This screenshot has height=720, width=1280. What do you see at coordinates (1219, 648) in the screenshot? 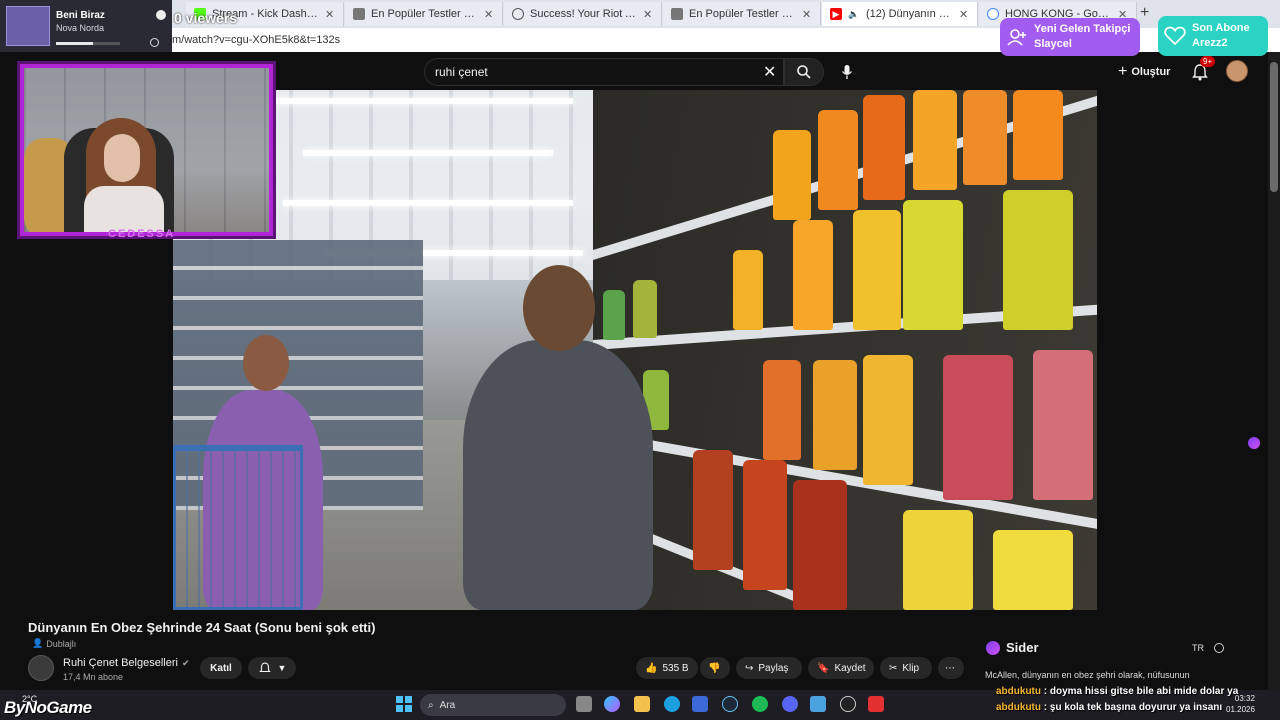
I see `settings-icon` at bounding box center [1219, 648].